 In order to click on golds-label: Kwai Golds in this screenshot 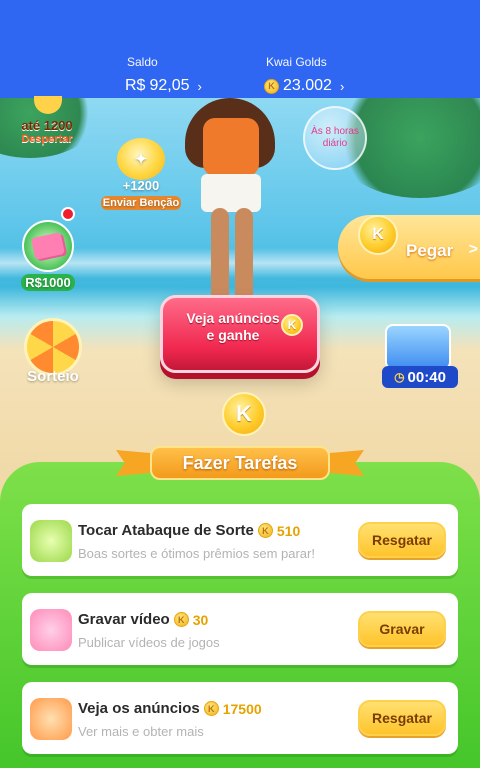, I will do `click(296, 62)`.